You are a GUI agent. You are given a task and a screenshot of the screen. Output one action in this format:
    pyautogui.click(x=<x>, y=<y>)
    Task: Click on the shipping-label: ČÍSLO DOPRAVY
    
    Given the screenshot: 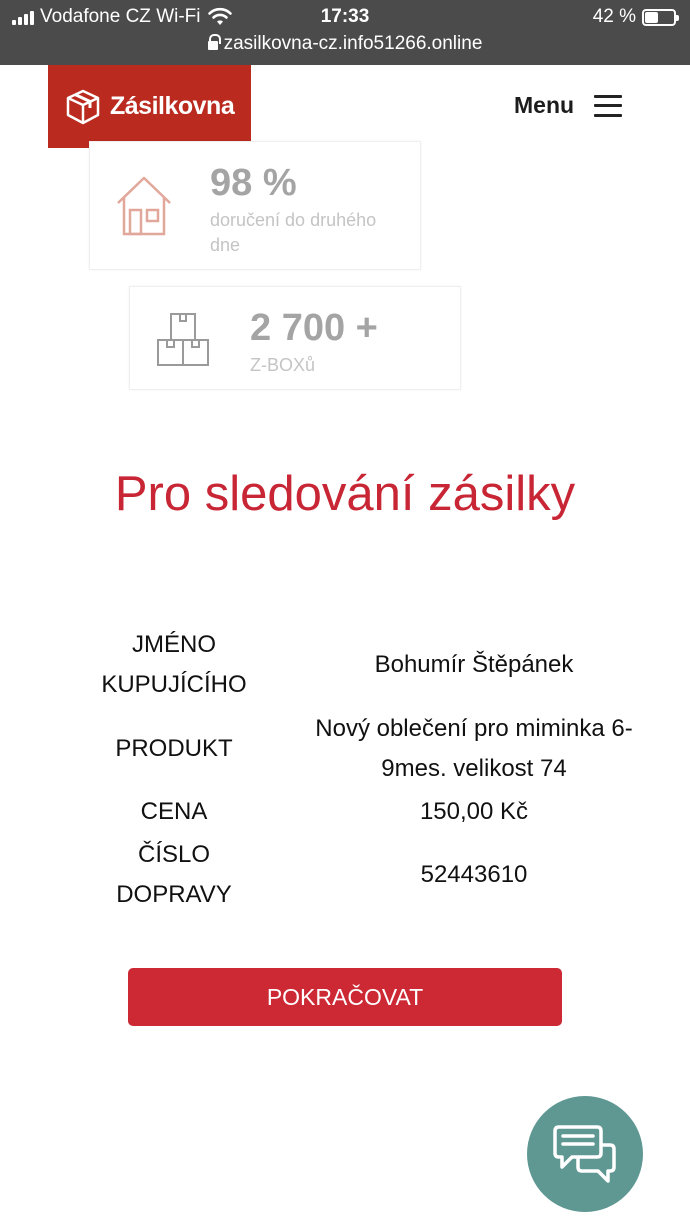 What is the action you would take?
    pyautogui.click(x=174, y=875)
    